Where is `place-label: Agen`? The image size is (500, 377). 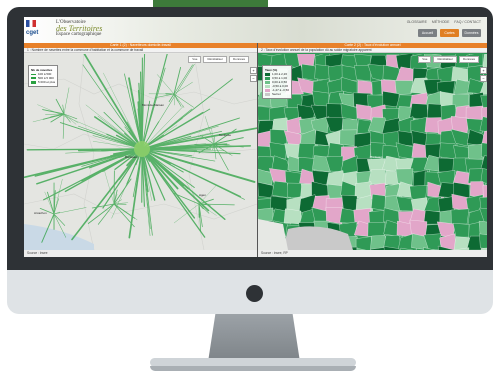
place-label: Agen is located at coordinates (203, 195).